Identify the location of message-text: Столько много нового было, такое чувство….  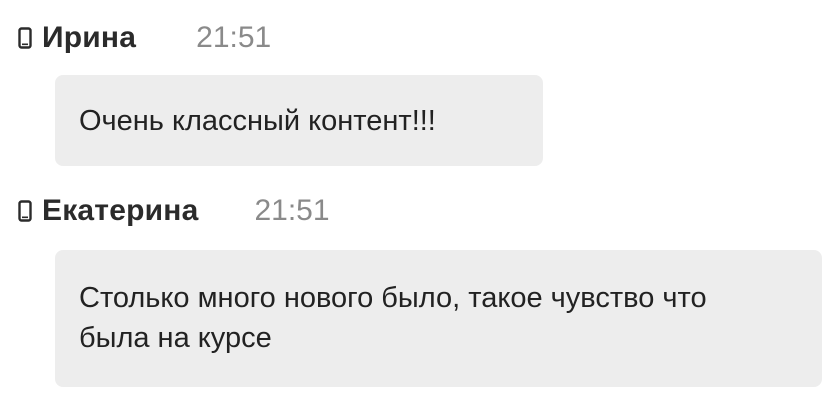
(393, 318).